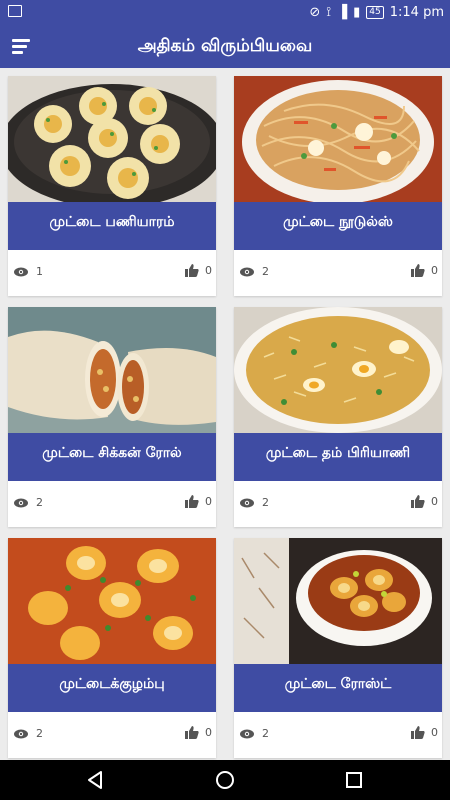 This screenshot has width=450, height=800. I want to click on recent-apps-icon, so click(354, 780).